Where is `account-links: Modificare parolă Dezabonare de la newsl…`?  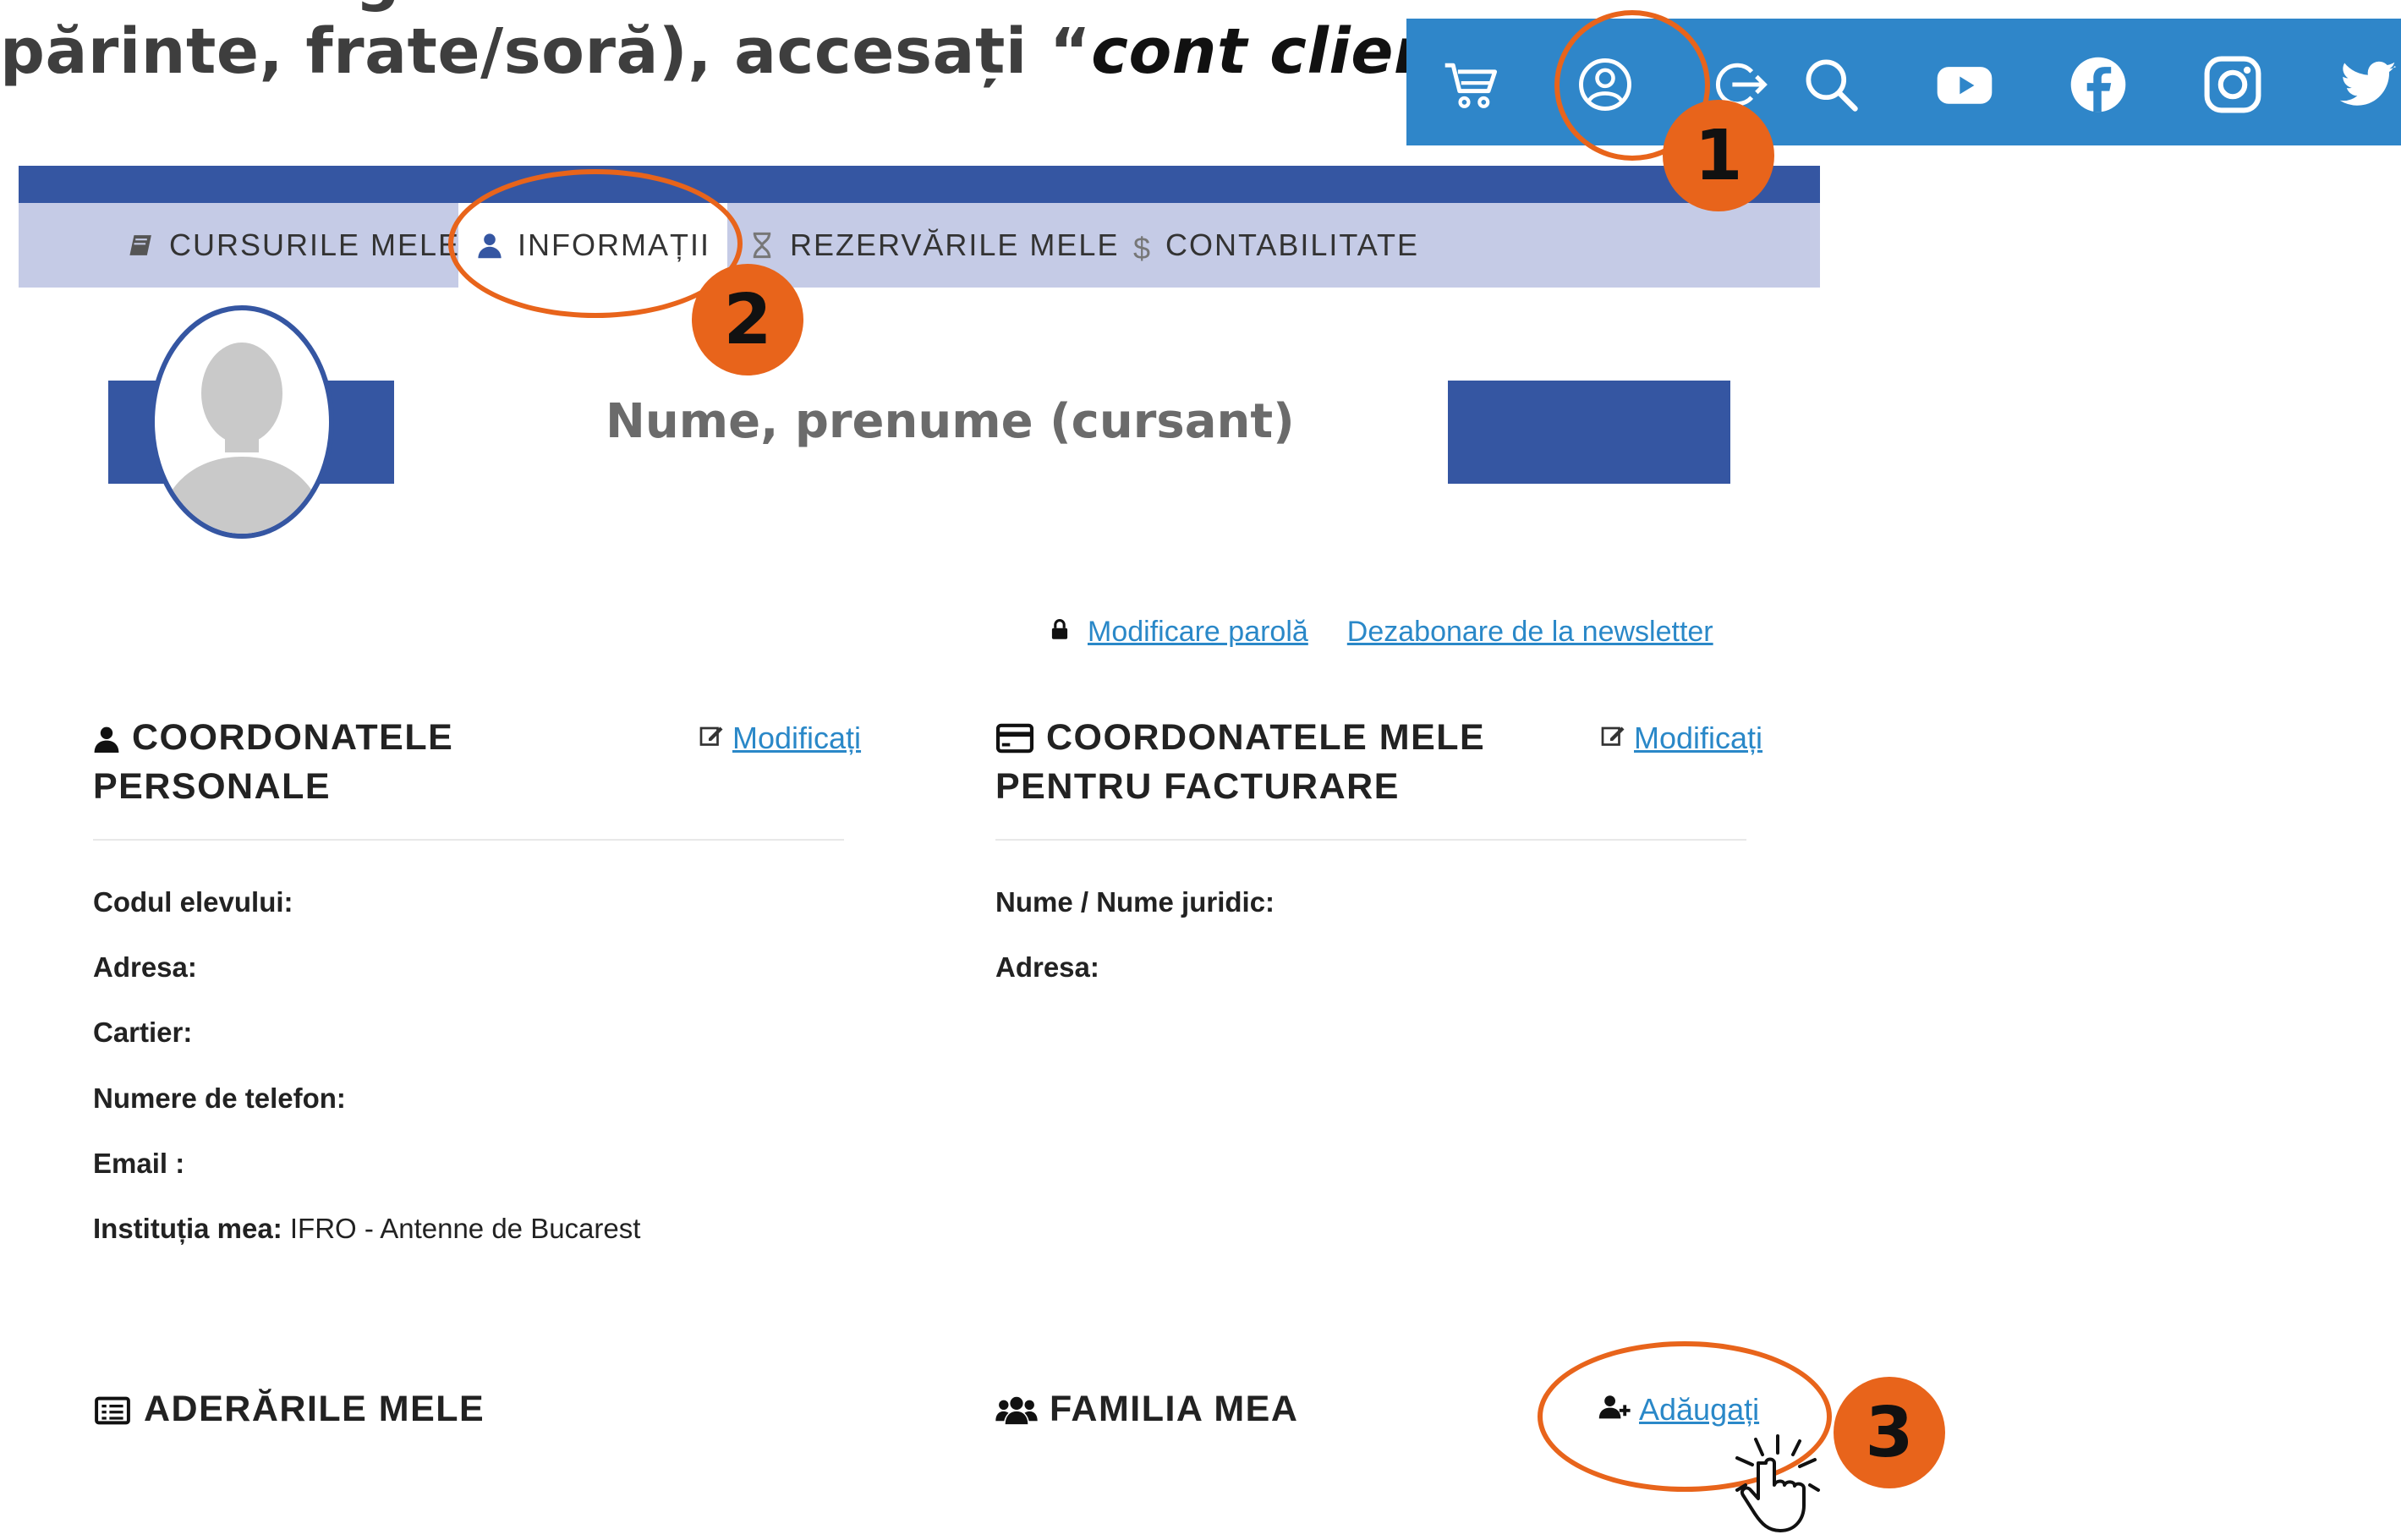
account-links: Modificare parolă Dezabonare de la newsl… is located at coordinates (1381, 632).